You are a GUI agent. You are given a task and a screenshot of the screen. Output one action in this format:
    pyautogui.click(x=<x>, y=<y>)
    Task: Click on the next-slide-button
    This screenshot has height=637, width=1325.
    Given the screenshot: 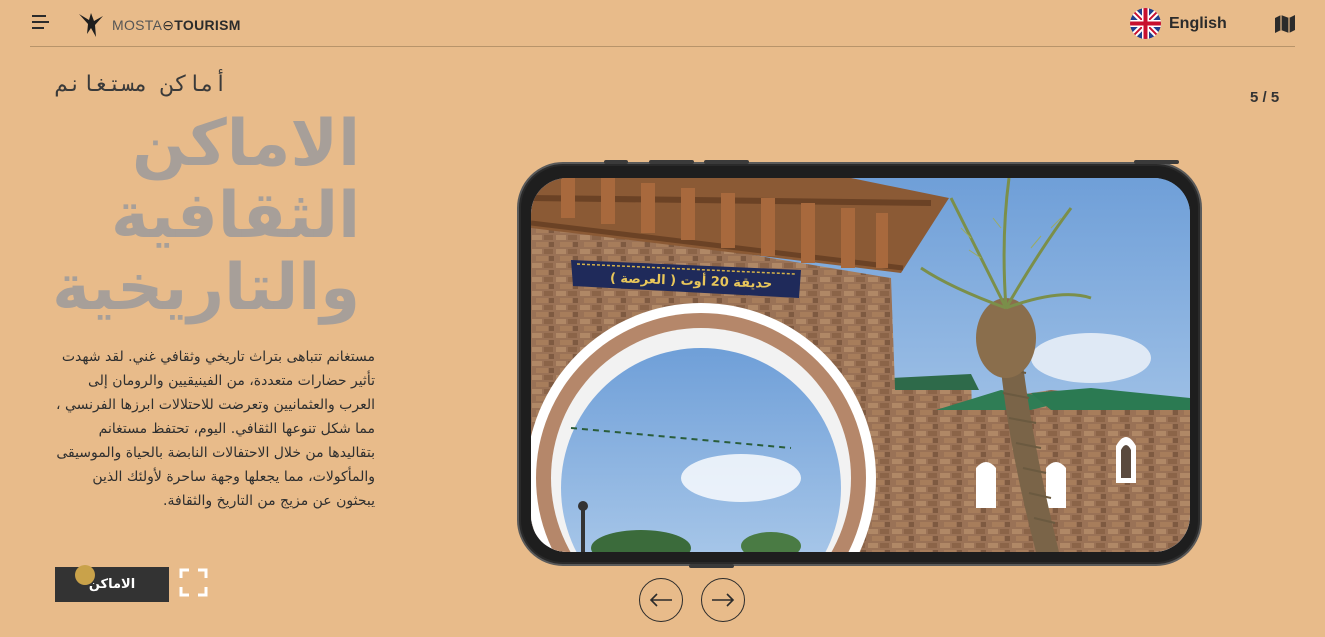 What is the action you would take?
    pyautogui.click(x=723, y=600)
    